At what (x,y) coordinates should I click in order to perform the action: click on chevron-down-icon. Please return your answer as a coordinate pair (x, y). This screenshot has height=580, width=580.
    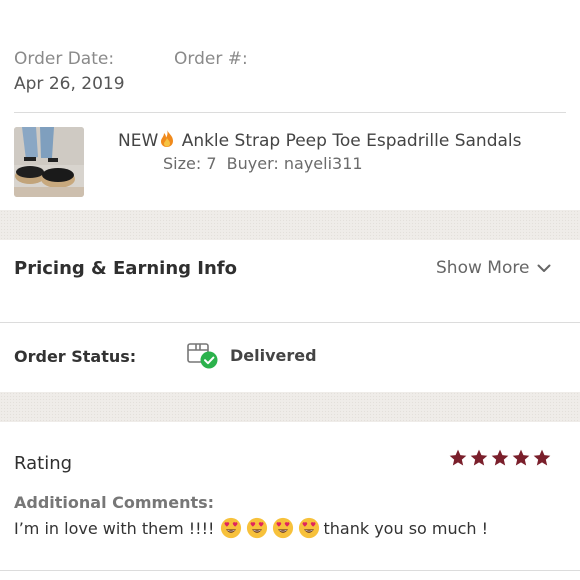
    Looking at the image, I should click on (544, 268).